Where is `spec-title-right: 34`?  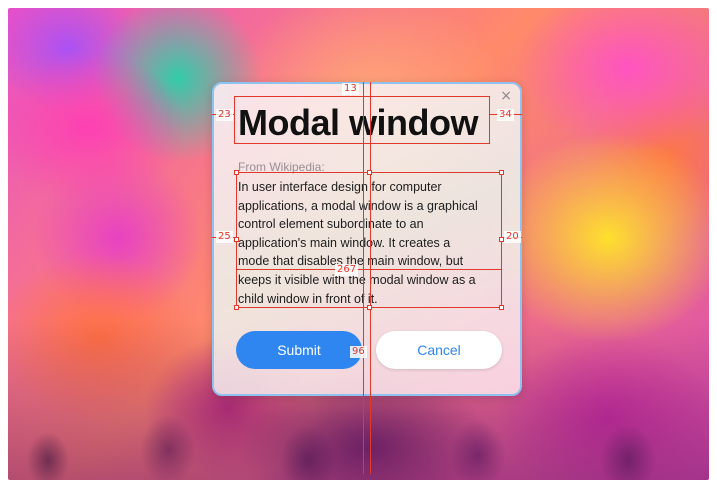
spec-title-right: 34 is located at coordinates (505, 115).